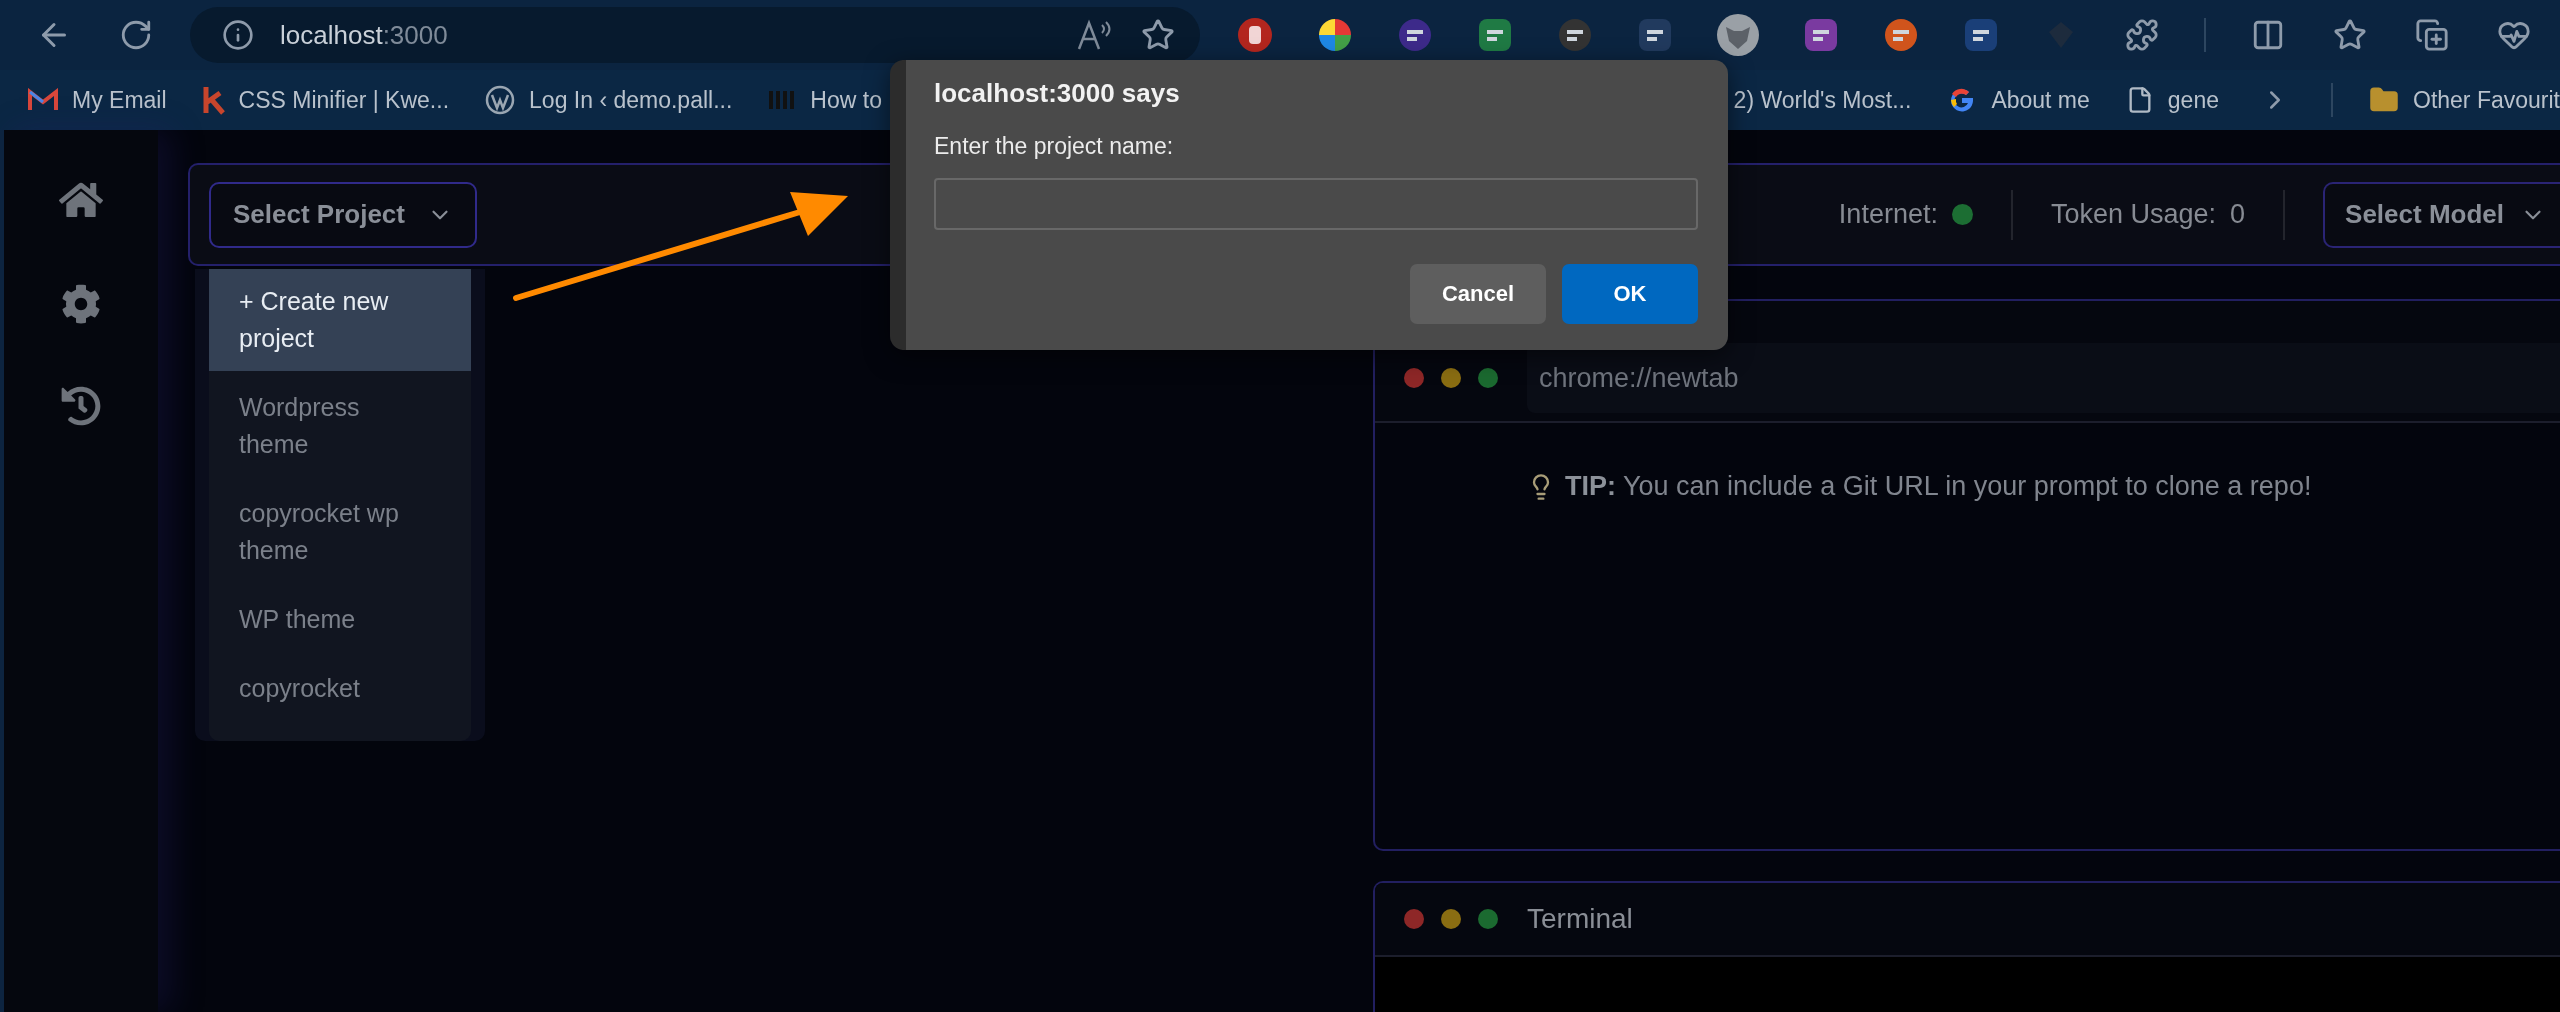  I want to click on address-port: :3000, so click(415, 35).